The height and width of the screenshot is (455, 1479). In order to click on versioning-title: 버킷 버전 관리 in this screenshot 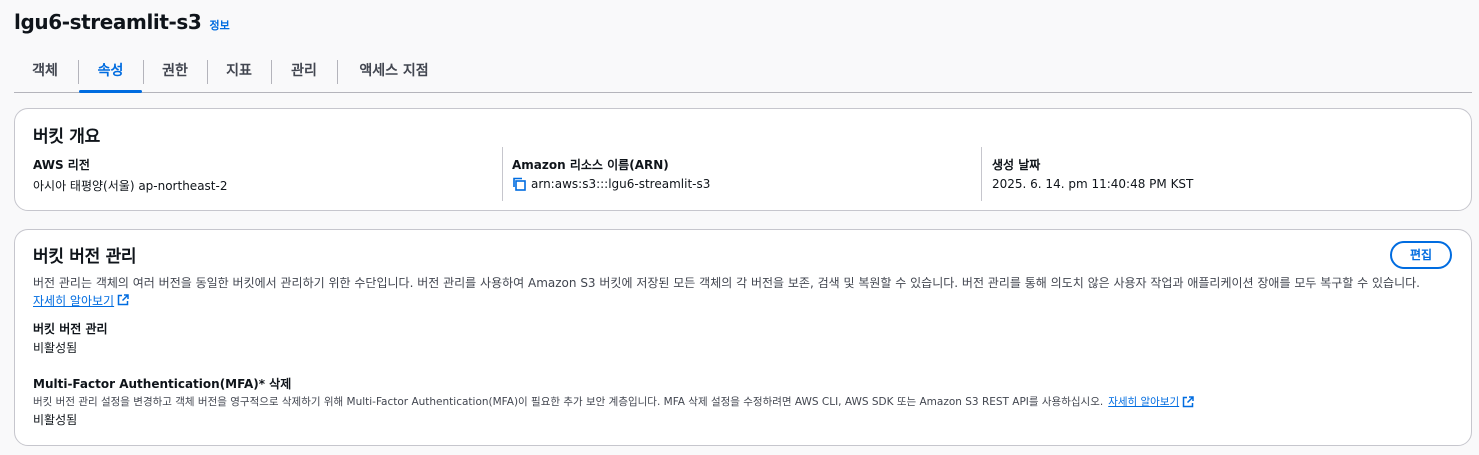, I will do `click(85, 257)`.